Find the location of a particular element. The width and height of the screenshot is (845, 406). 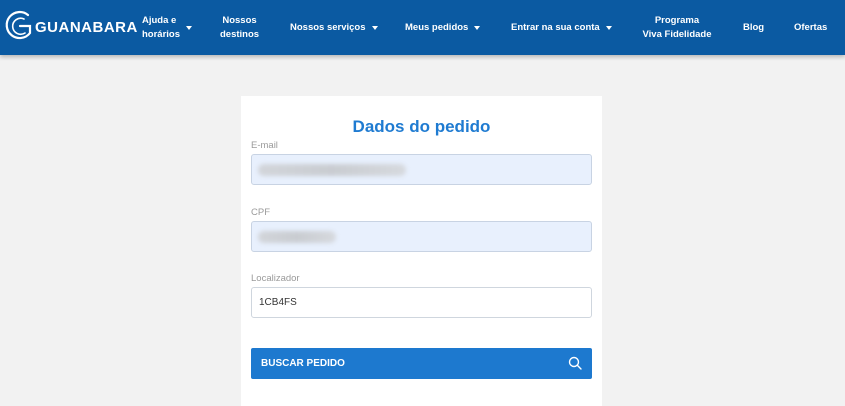

nav-blog: Blog is located at coordinates (753, 27).